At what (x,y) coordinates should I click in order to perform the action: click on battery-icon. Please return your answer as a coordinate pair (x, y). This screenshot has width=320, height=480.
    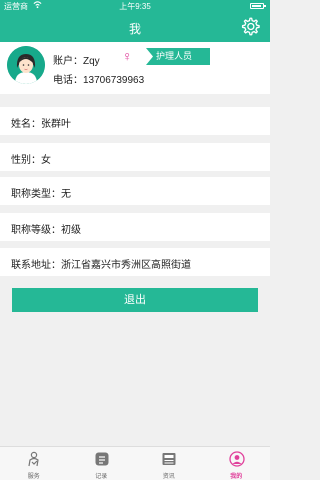
    Looking at the image, I should click on (258, 6).